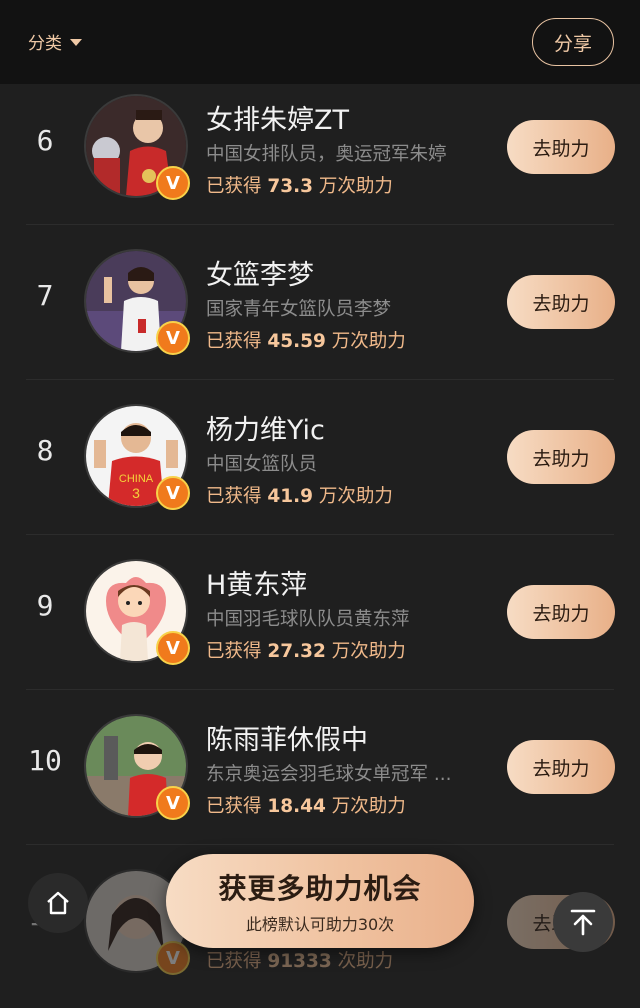  What do you see at coordinates (260, 275) in the screenshot?
I see `user-name: 女篮李梦` at bounding box center [260, 275].